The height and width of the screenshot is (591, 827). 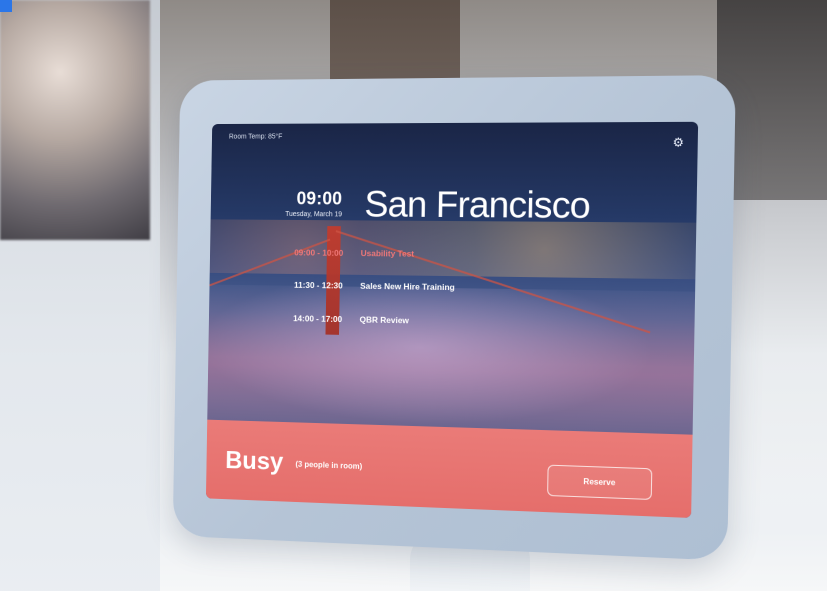 I want to click on status-detail: (3 people in room), so click(x=329, y=465).